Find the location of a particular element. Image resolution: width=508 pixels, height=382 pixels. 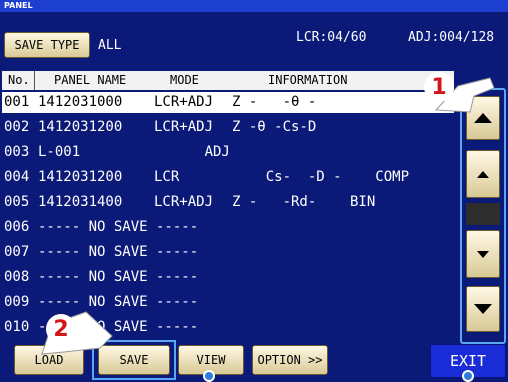

adj-count: ADJ:004/128 is located at coordinates (451, 37).